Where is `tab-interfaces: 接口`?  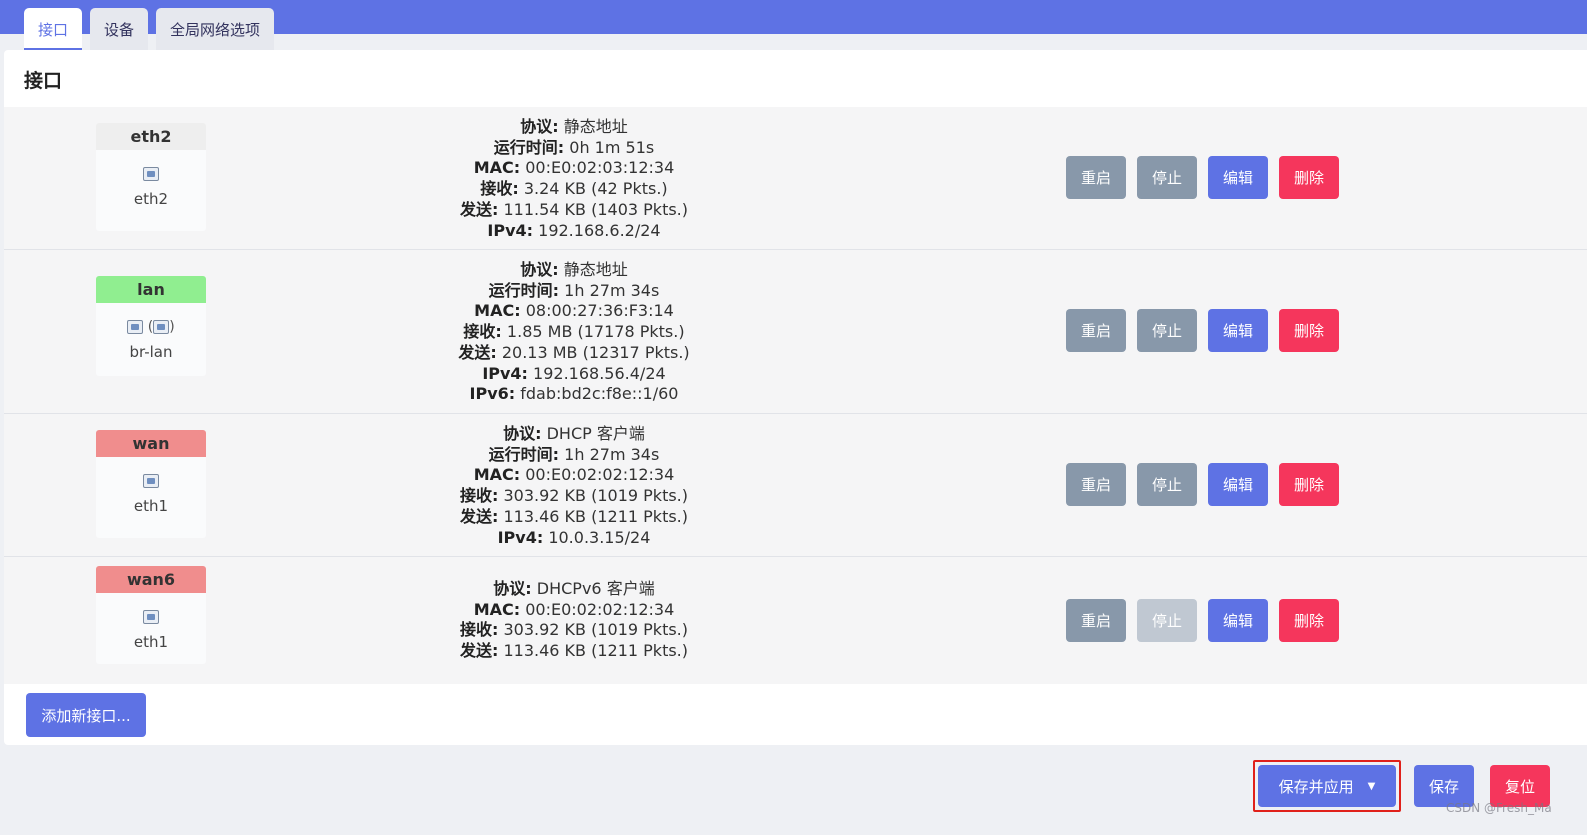
tab-interfaces: 接口 is located at coordinates (53, 29).